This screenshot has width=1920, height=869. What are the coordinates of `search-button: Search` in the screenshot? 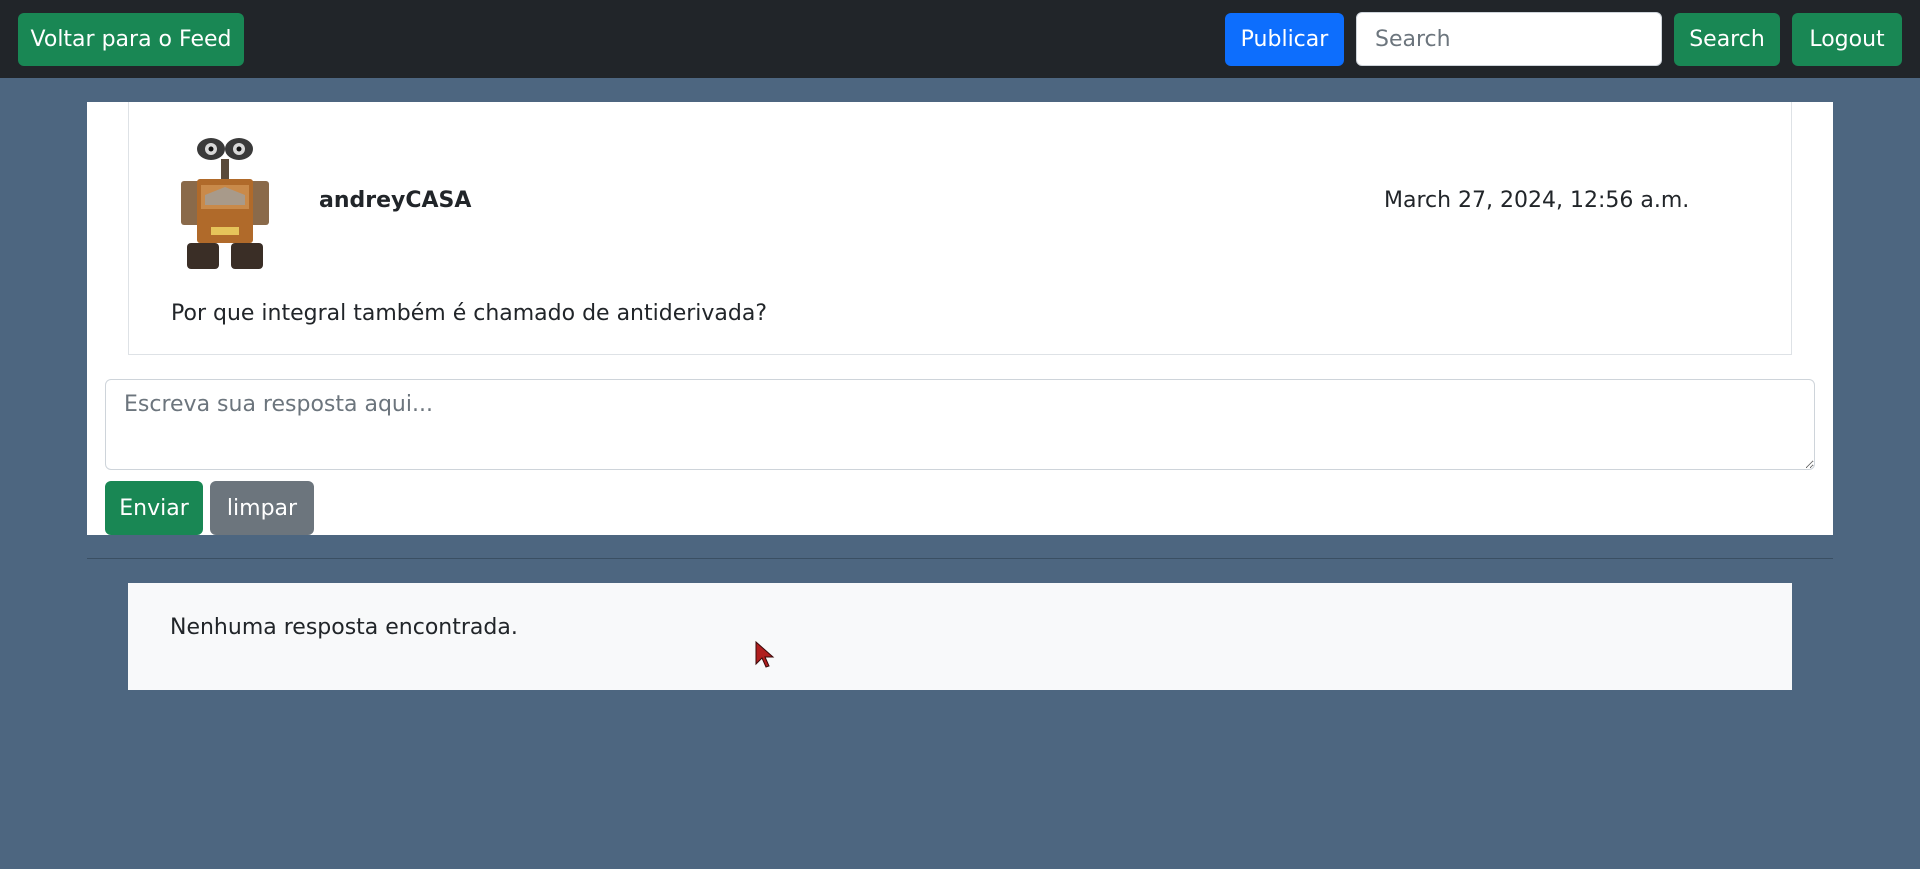 It's located at (1727, 39).